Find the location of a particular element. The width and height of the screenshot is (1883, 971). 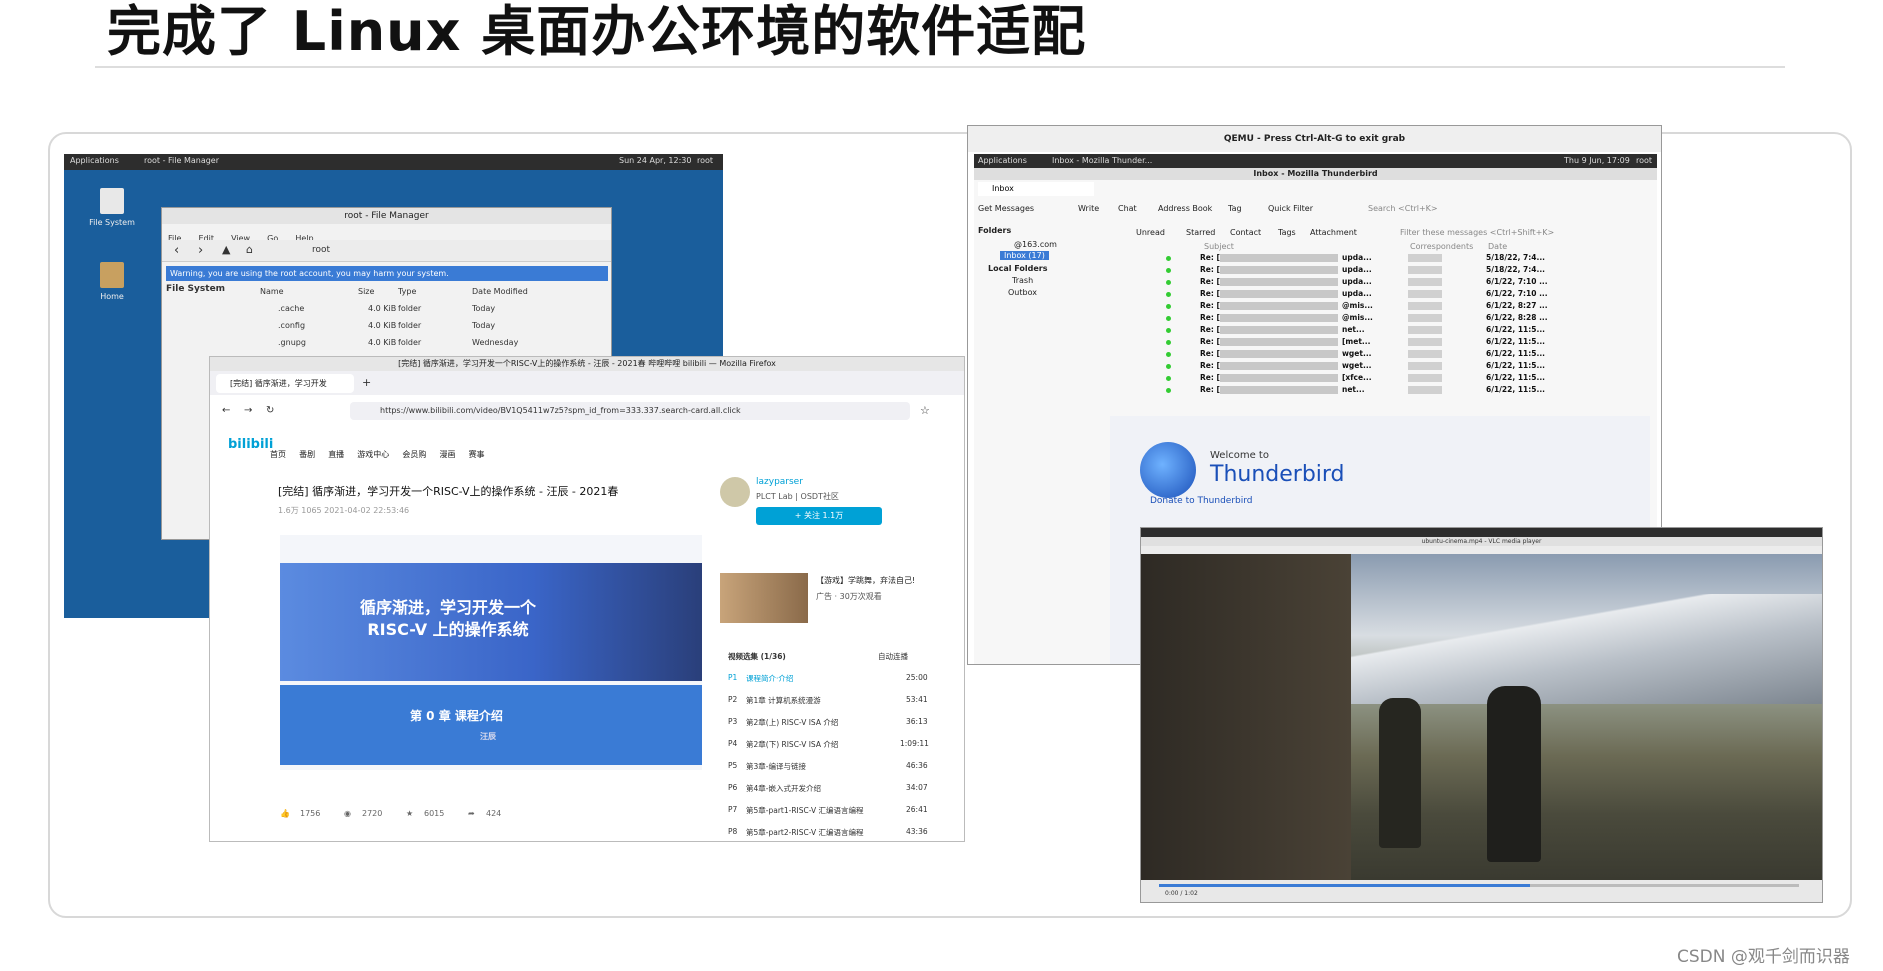

nav-item: 赛事 is located at coordinates (477, 454).